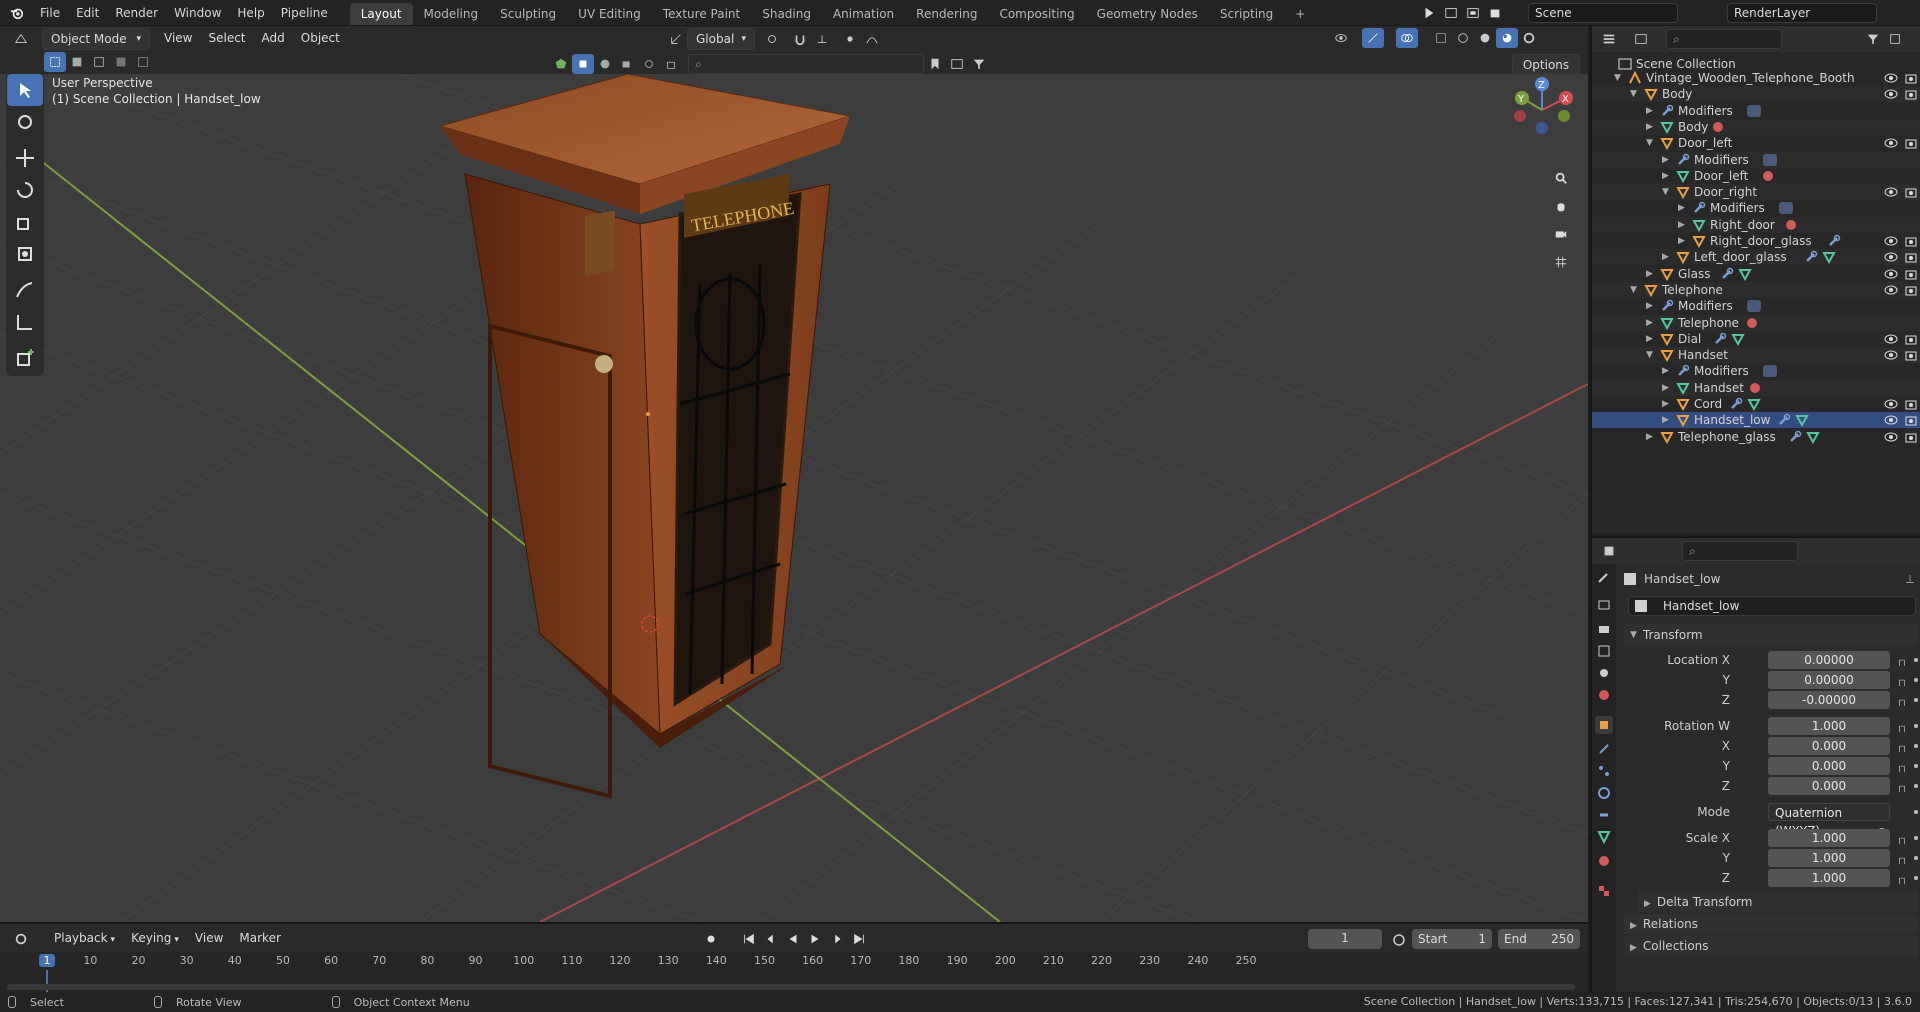 This screenshot has width=1920, height=1012. What do you see at coordinates (1604, 695) in the screenshot?
I see `world-tab-icon` at bounding box center [1604, 695].